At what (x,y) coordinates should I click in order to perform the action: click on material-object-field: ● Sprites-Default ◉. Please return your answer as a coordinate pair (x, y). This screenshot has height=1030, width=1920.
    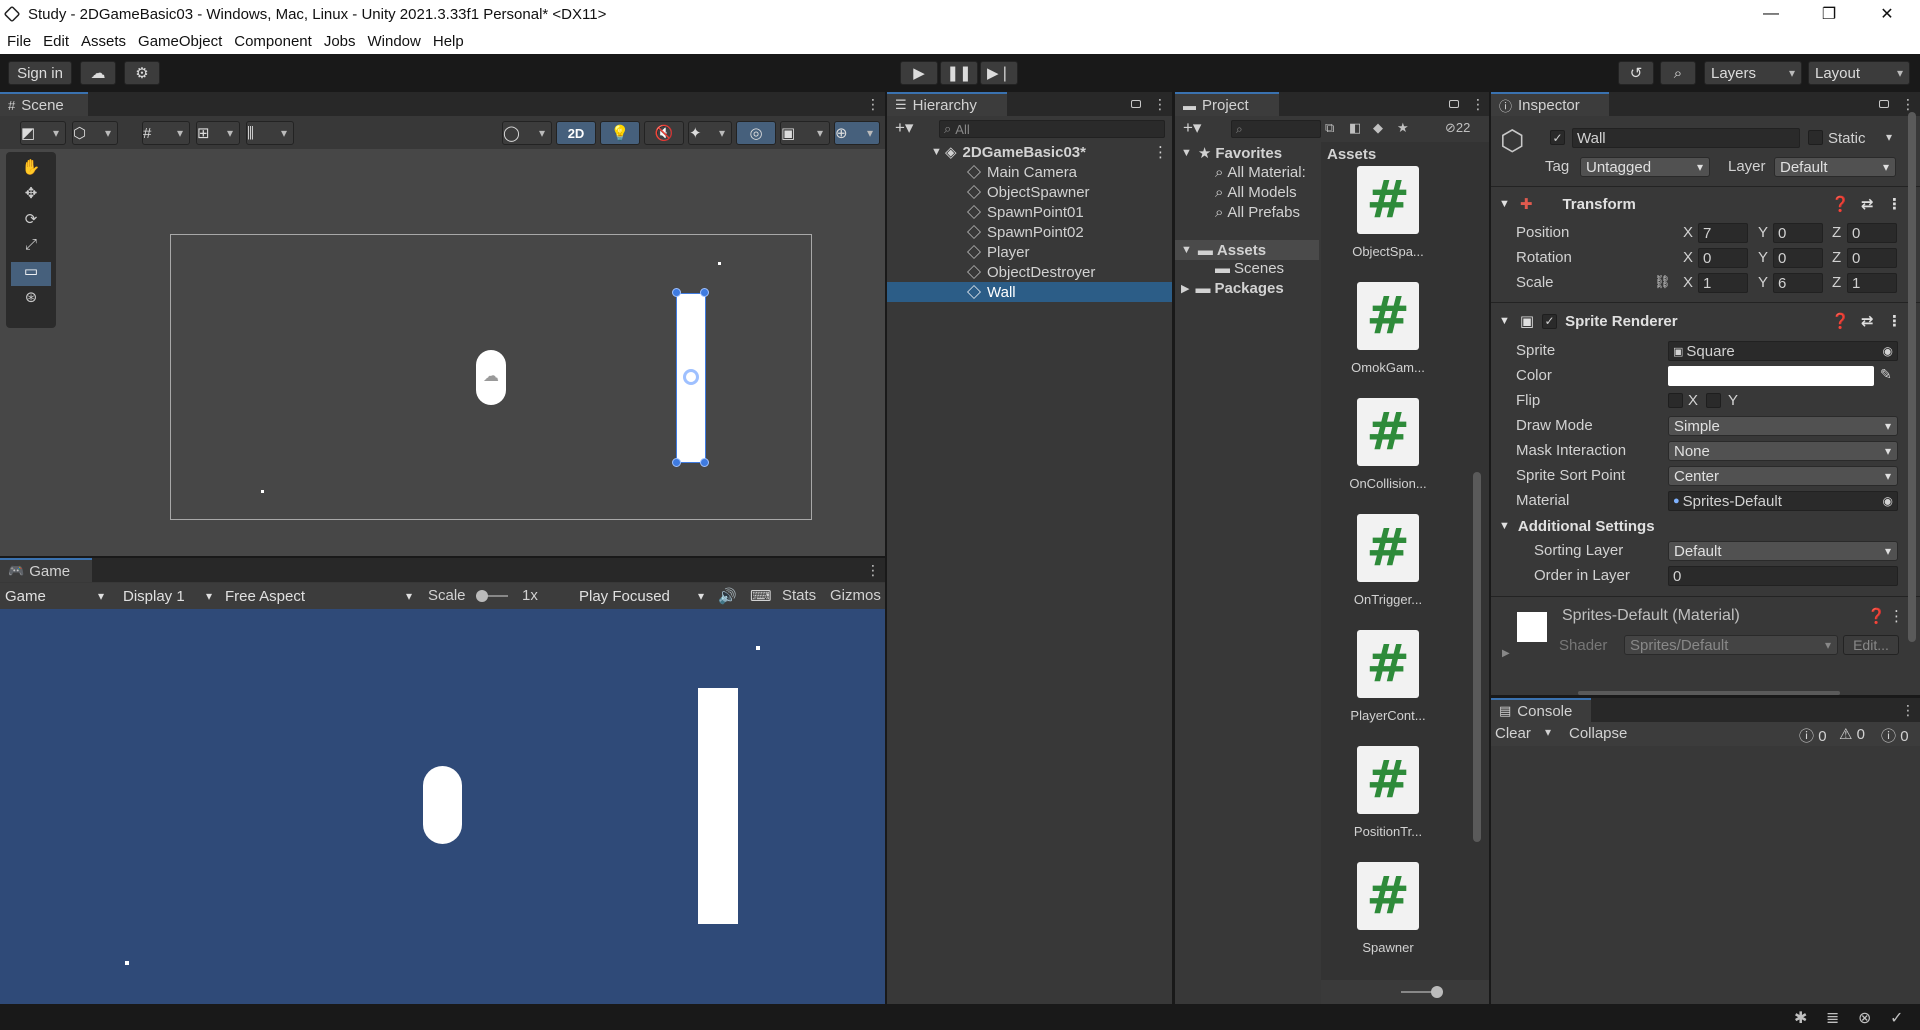
    Looking at the image, I should click on (1783, 501).